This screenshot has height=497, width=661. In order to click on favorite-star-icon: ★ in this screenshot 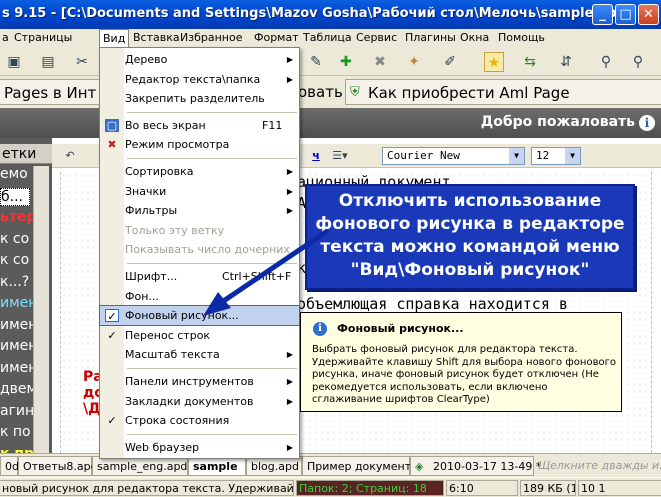, I will do `click(494, 62)`.